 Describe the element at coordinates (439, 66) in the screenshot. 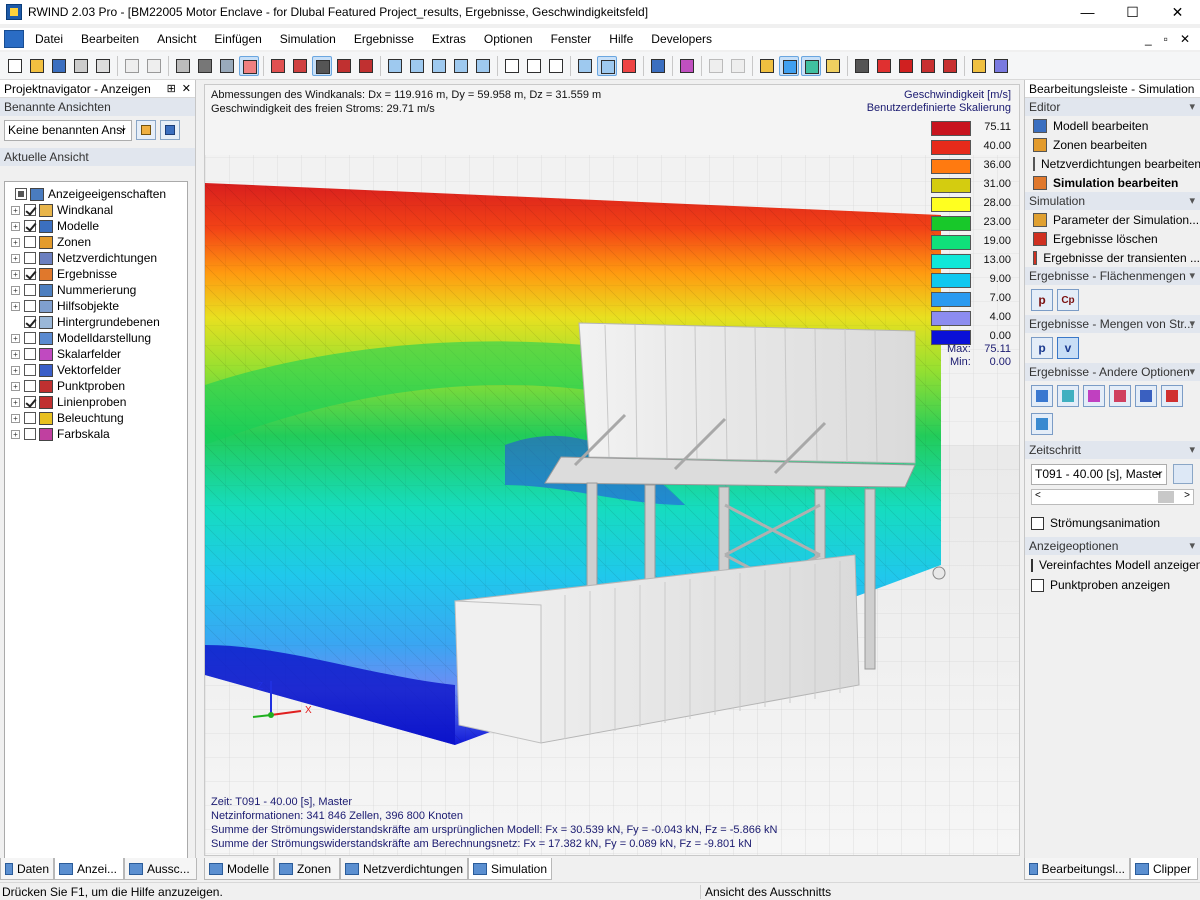

I see `view-top-icon` at that location.